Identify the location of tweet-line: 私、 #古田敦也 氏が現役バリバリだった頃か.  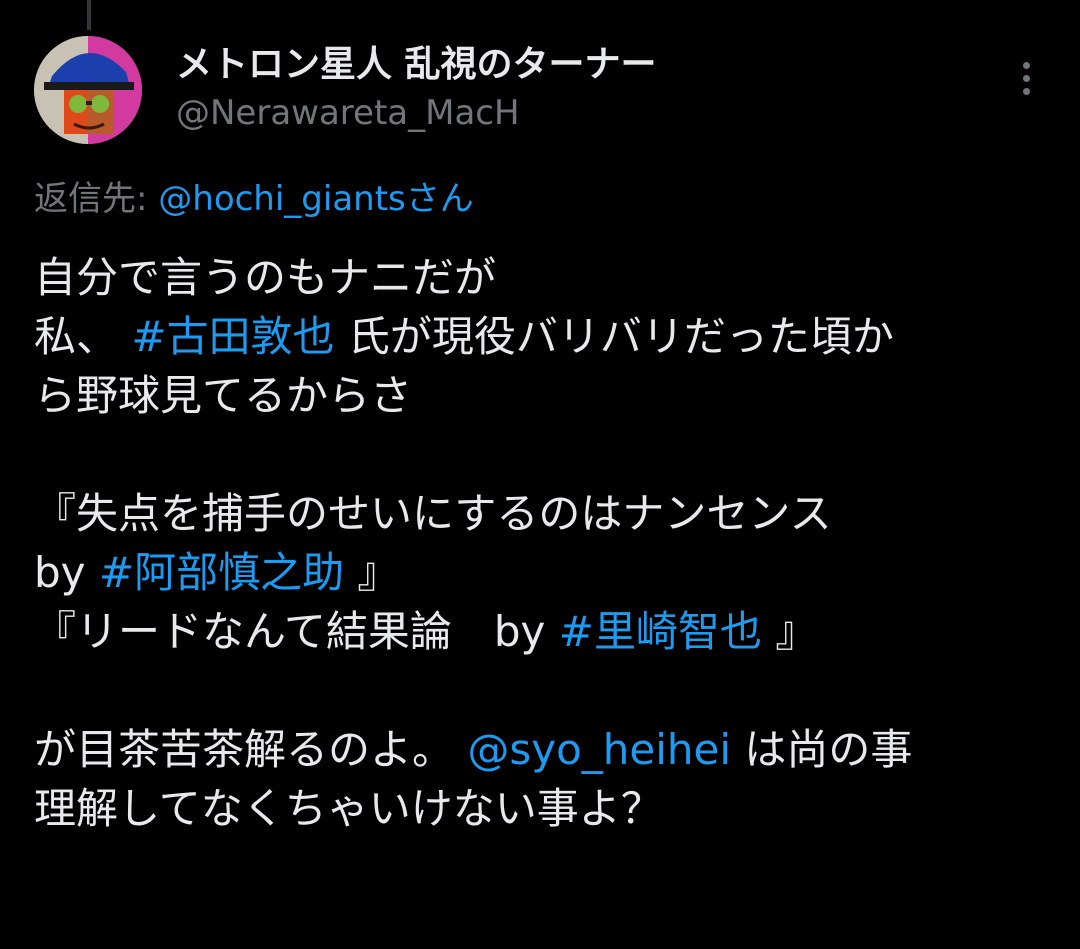
(544, 336).